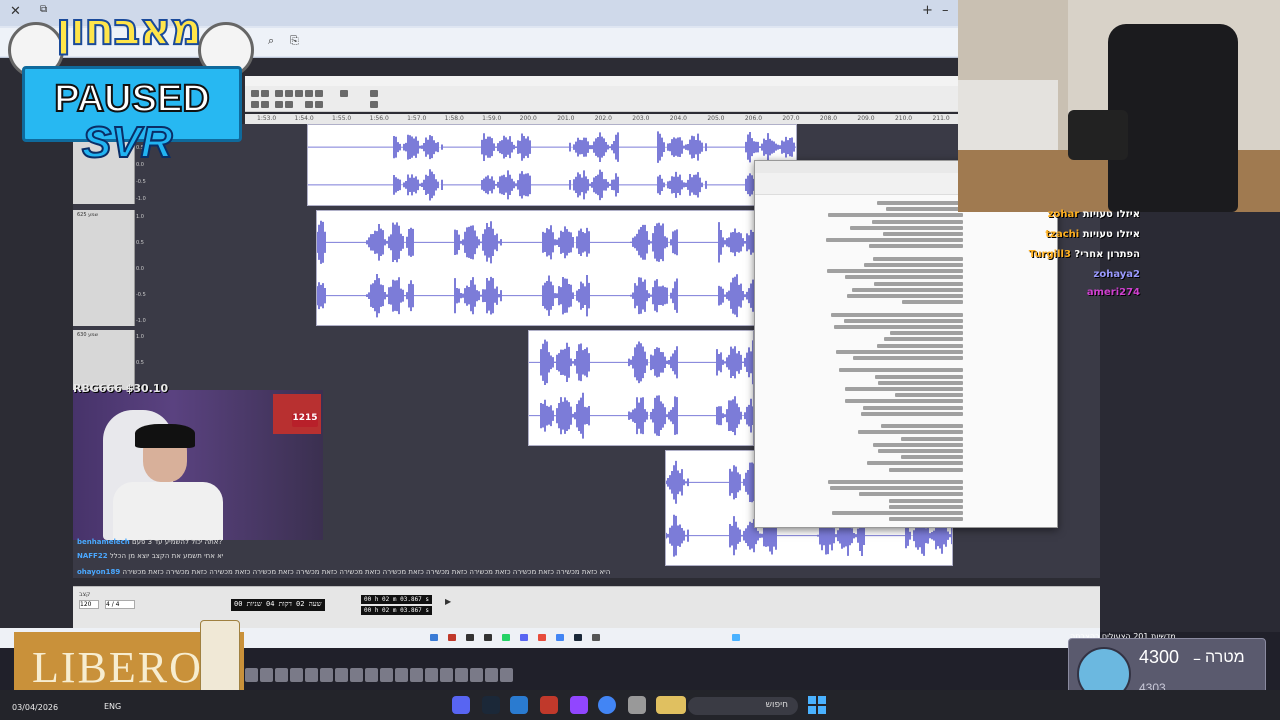 Image resolution: width=1280 pixels, height=720 pixels. I want to click on selection-start-display: 00 h 02 m 03.867 s, so click(397, 599).